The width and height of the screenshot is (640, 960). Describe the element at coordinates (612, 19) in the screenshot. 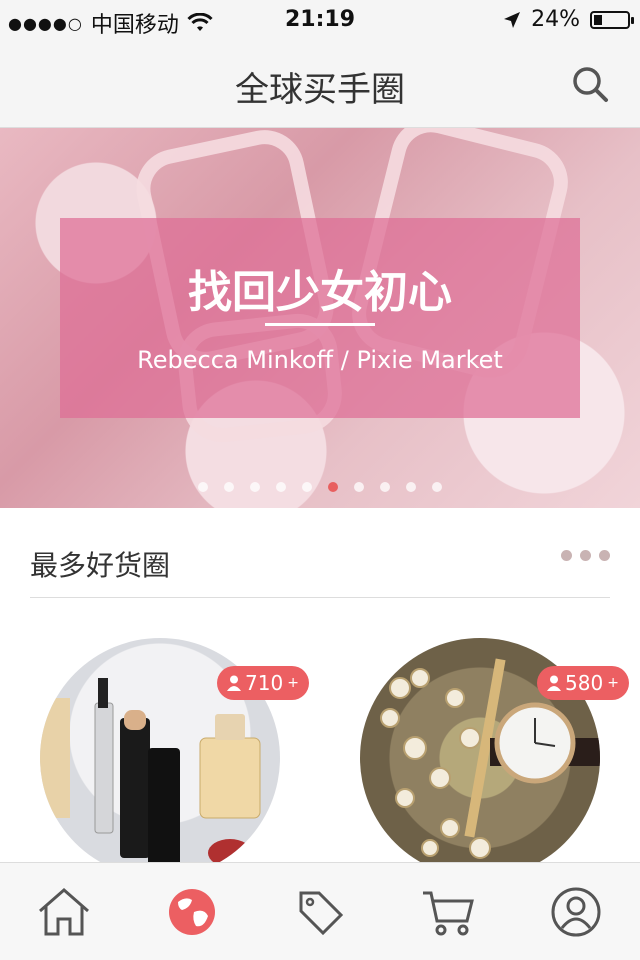

I see `battery-icon` at that location.